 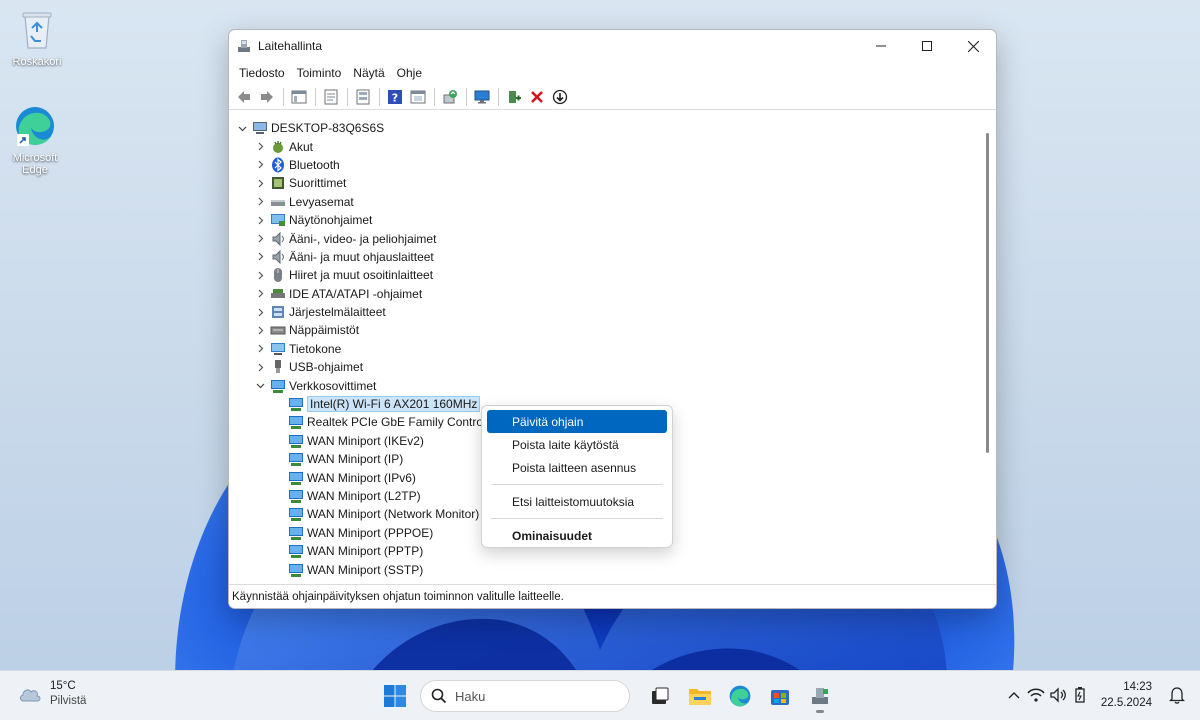 What do you see at coordinates (606, 330) in the screenshot?
I see `tree-category: Näppäimistöt` at bounding box center [606, 330].